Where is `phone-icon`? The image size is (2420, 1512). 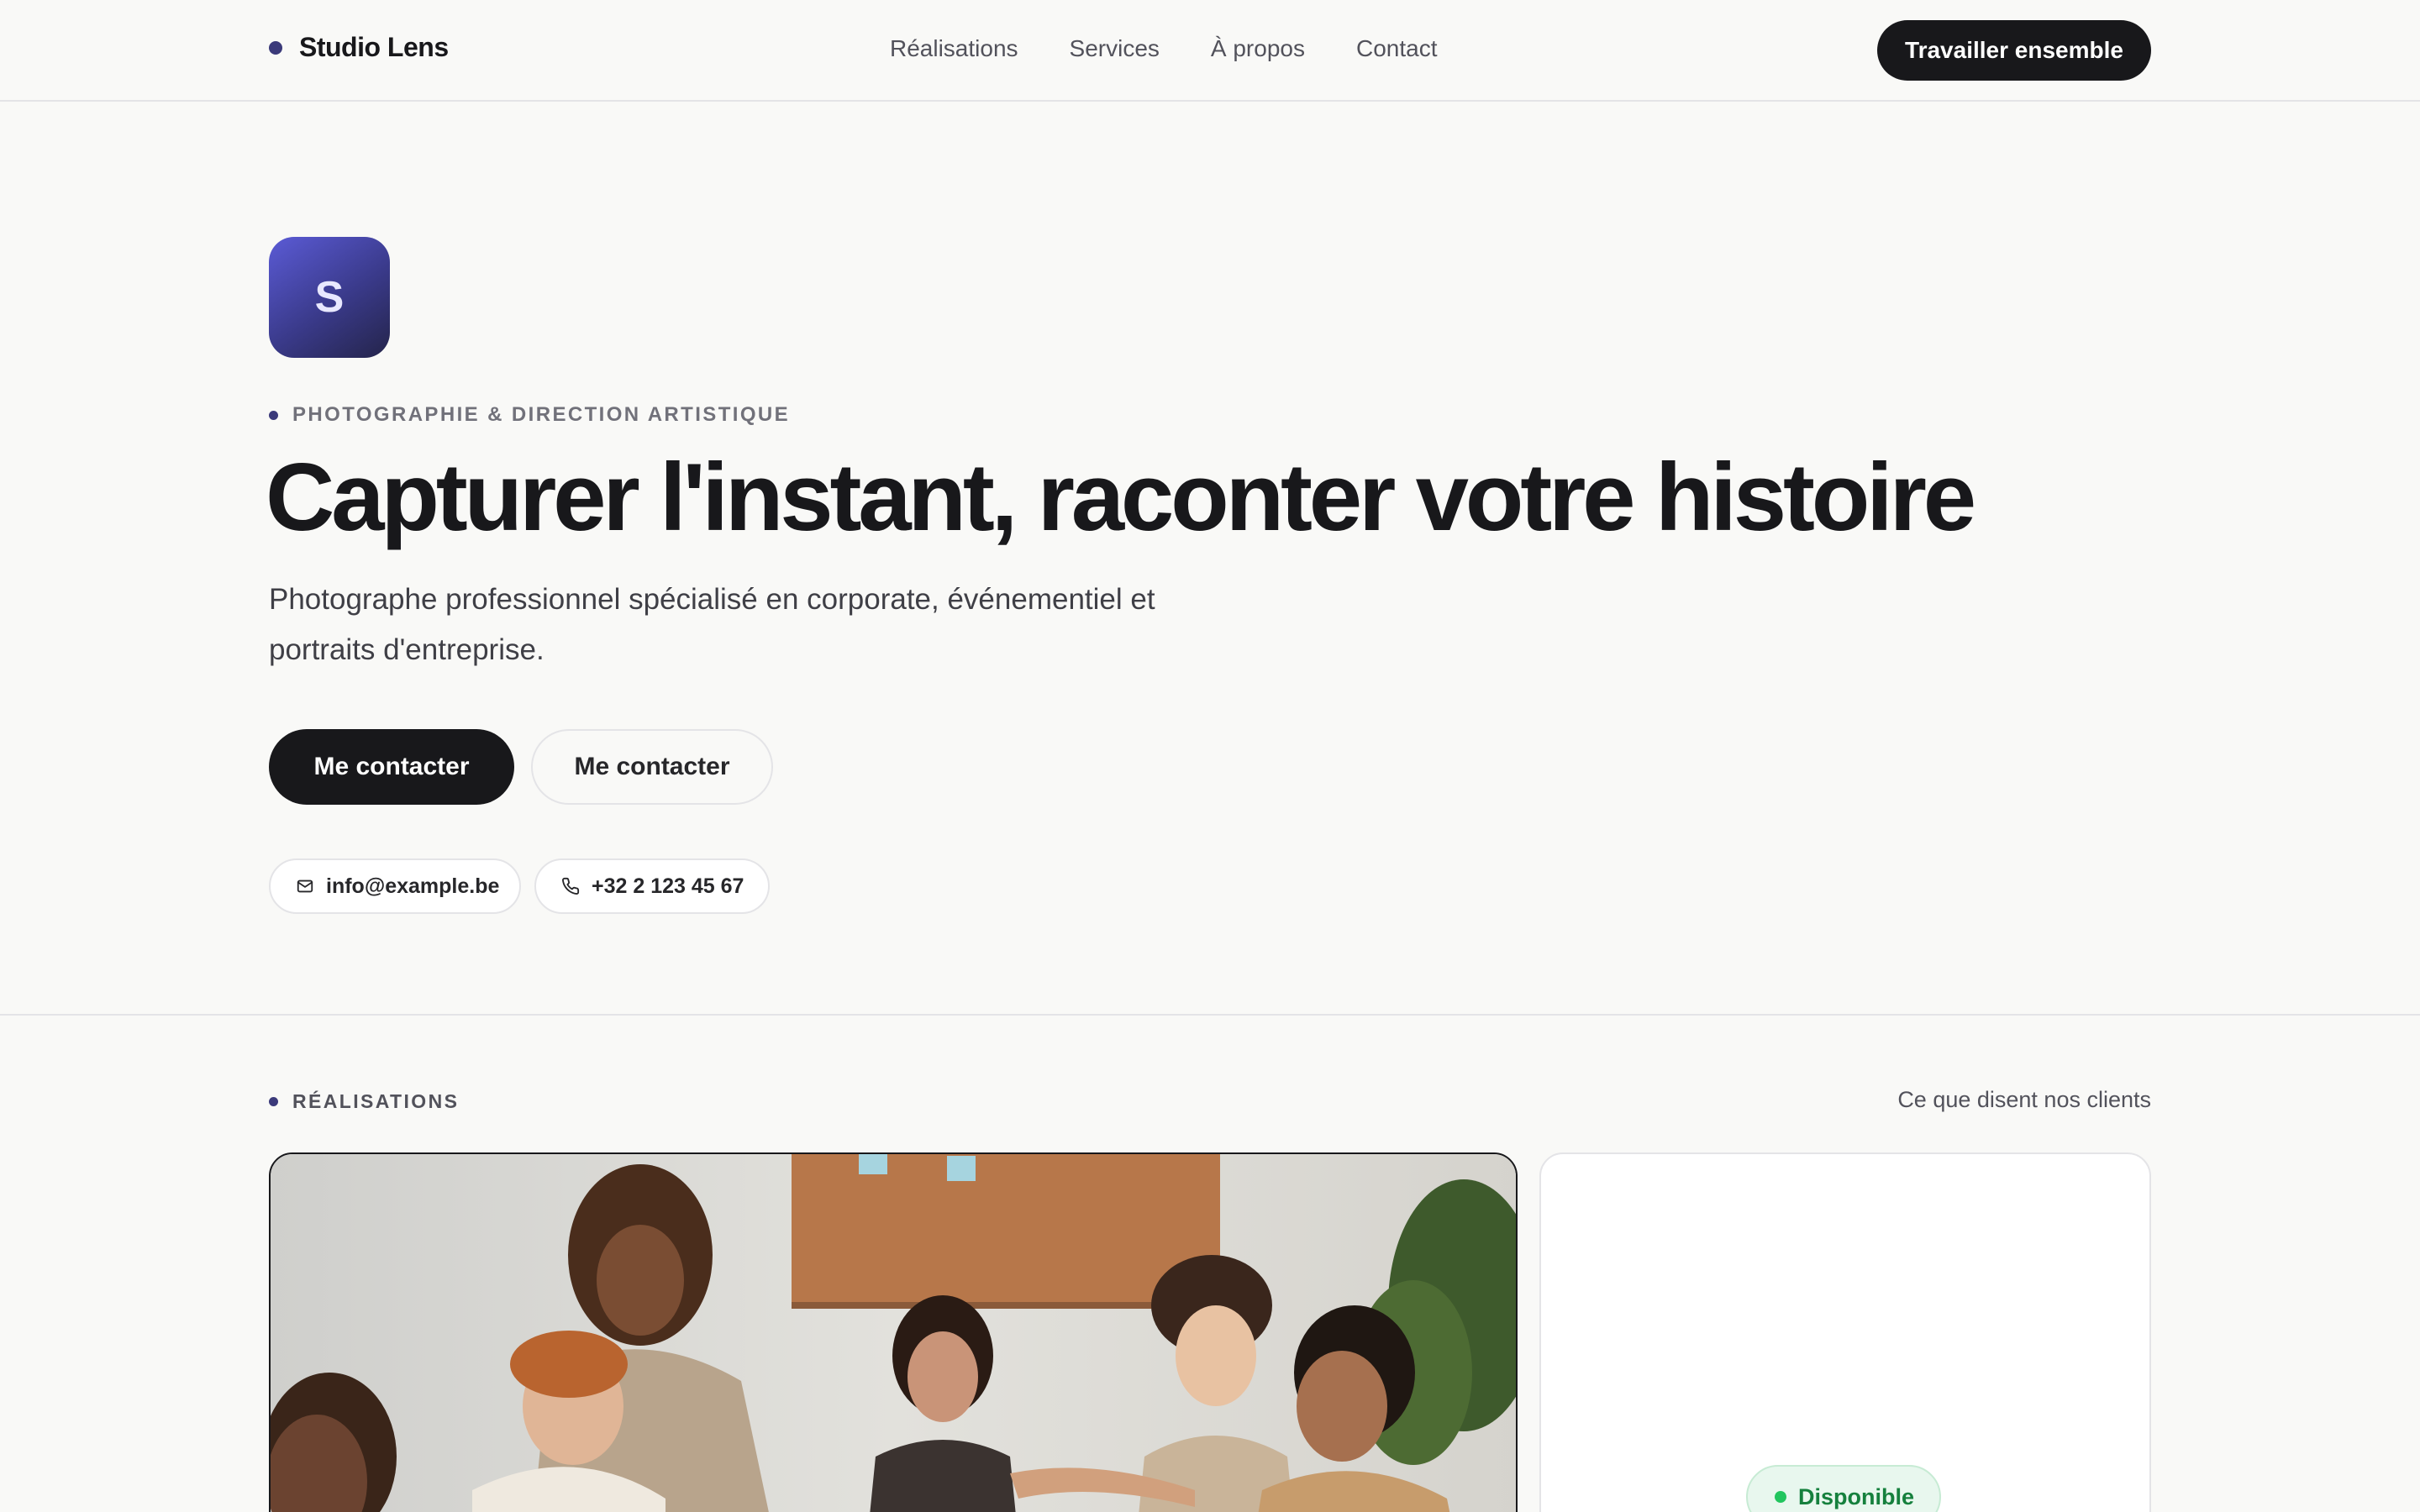
phone-icon is located at coordinates (571, 886).